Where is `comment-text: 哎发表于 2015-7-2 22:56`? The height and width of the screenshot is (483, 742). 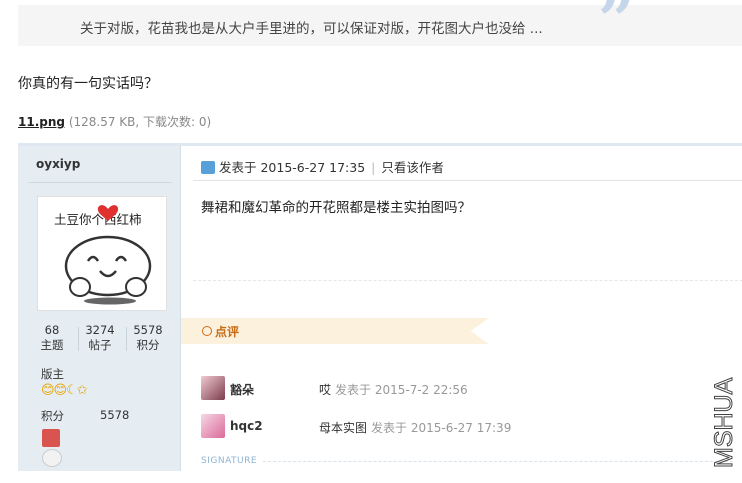 comment-text: 哎发表于 2015-7-2 22:56 is located at coordinates (393, 390).